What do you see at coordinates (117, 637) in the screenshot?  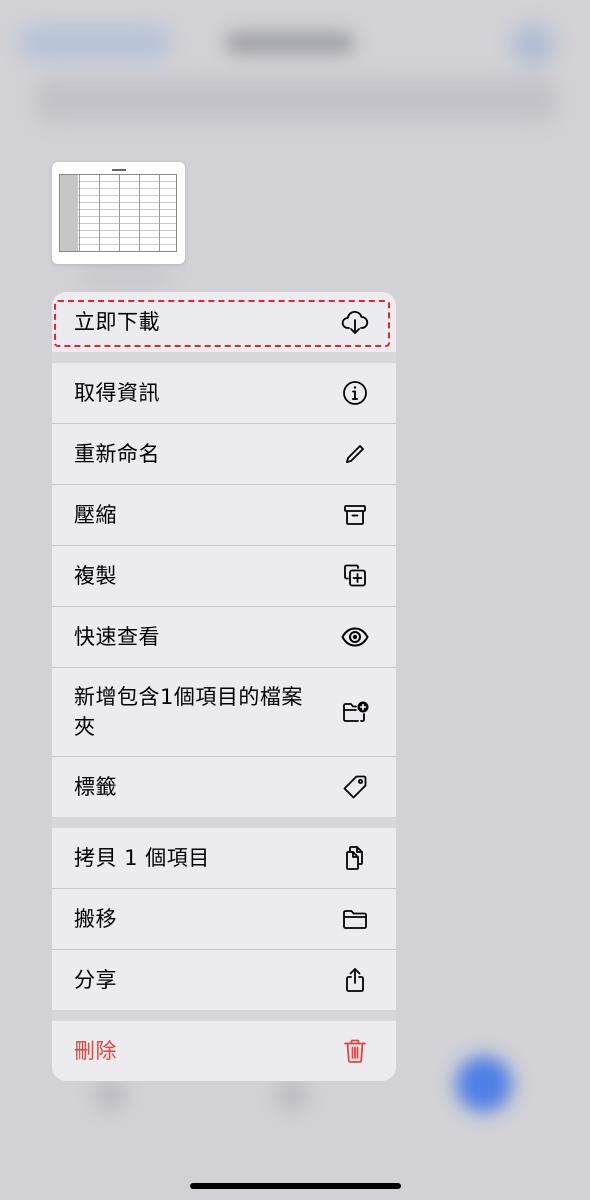 I see `menu-item-label: 快速查看` at bounding box center [117, 637].